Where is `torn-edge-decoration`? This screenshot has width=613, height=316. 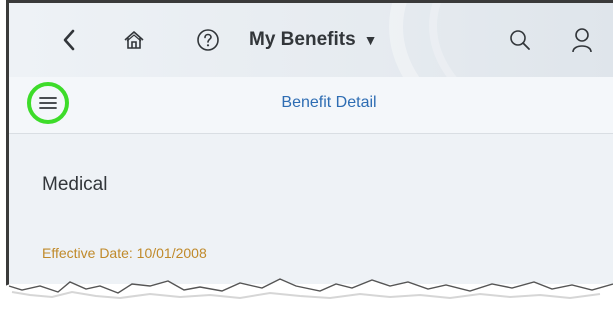
torn-edge-decoration is located at coordinates (306, 297).